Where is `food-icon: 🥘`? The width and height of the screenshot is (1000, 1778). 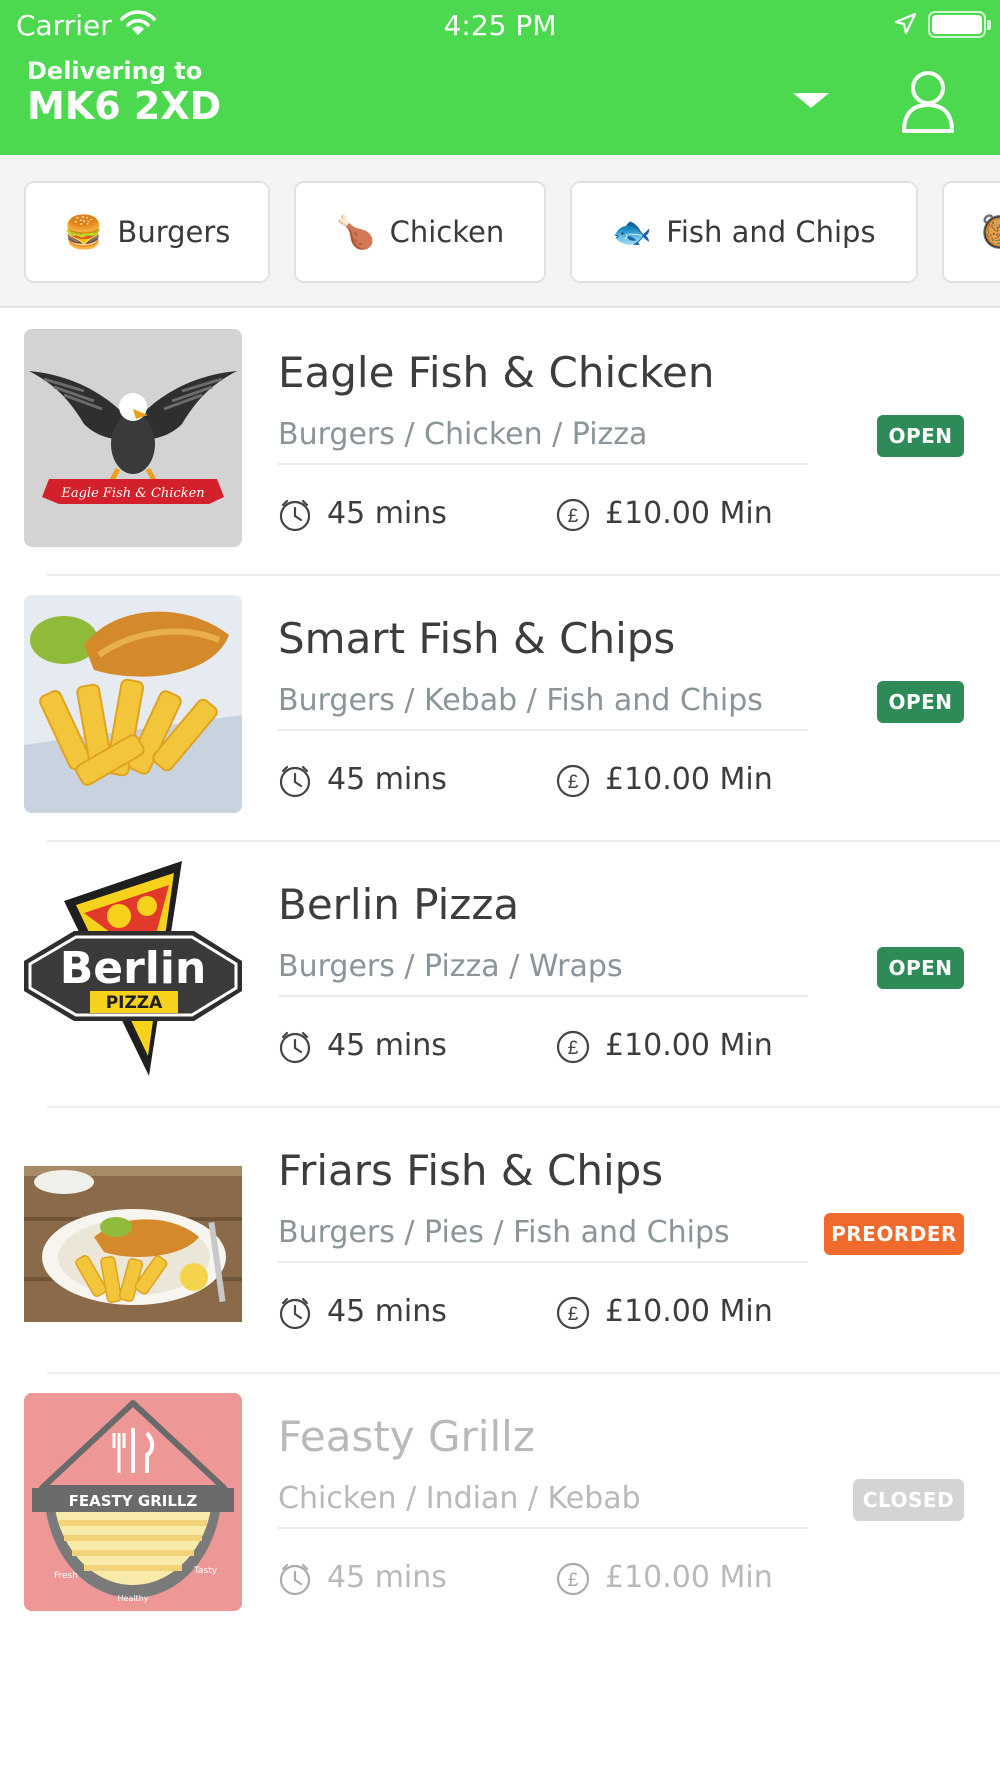 food-icon: 🥘 is located at coordinates (990, 232).